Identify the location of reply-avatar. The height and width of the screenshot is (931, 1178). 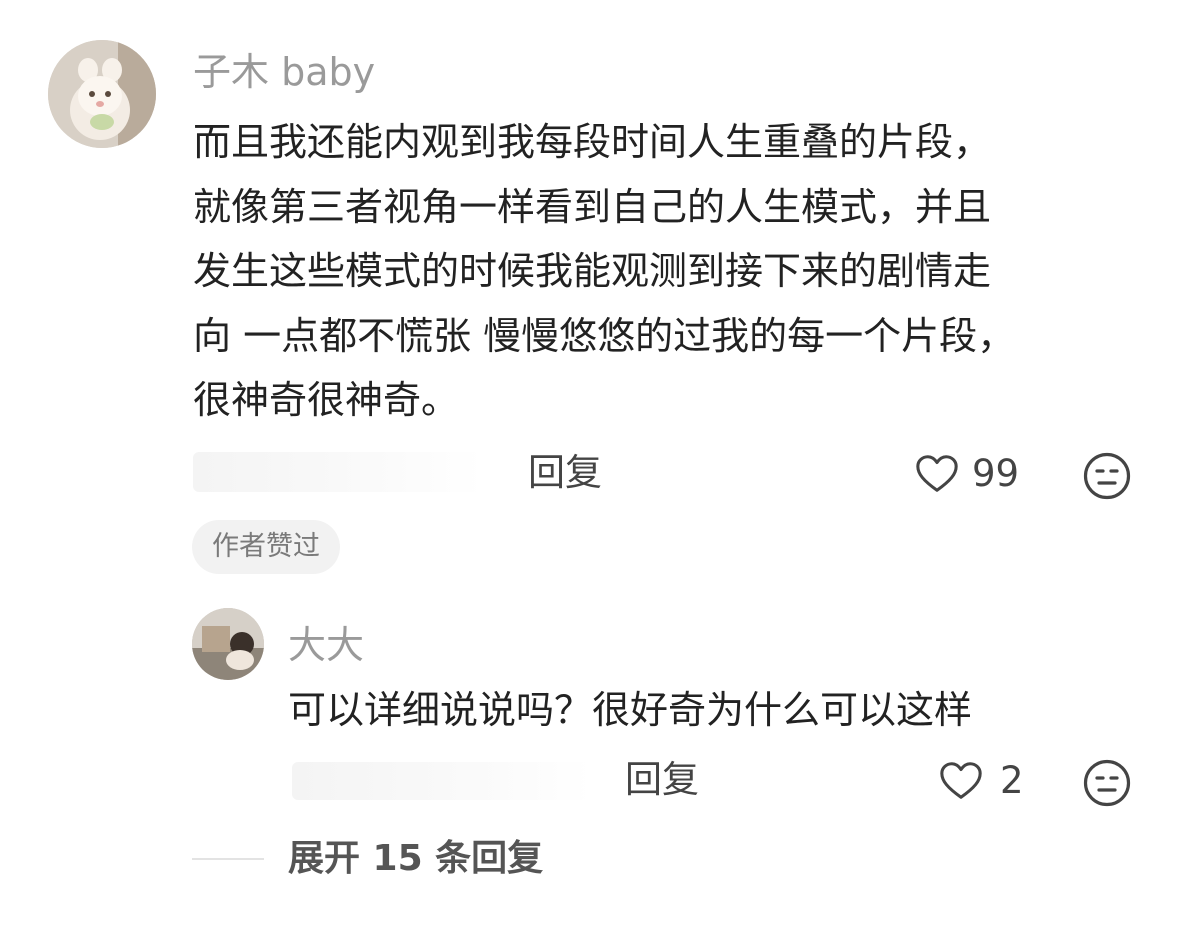
(228, 644).